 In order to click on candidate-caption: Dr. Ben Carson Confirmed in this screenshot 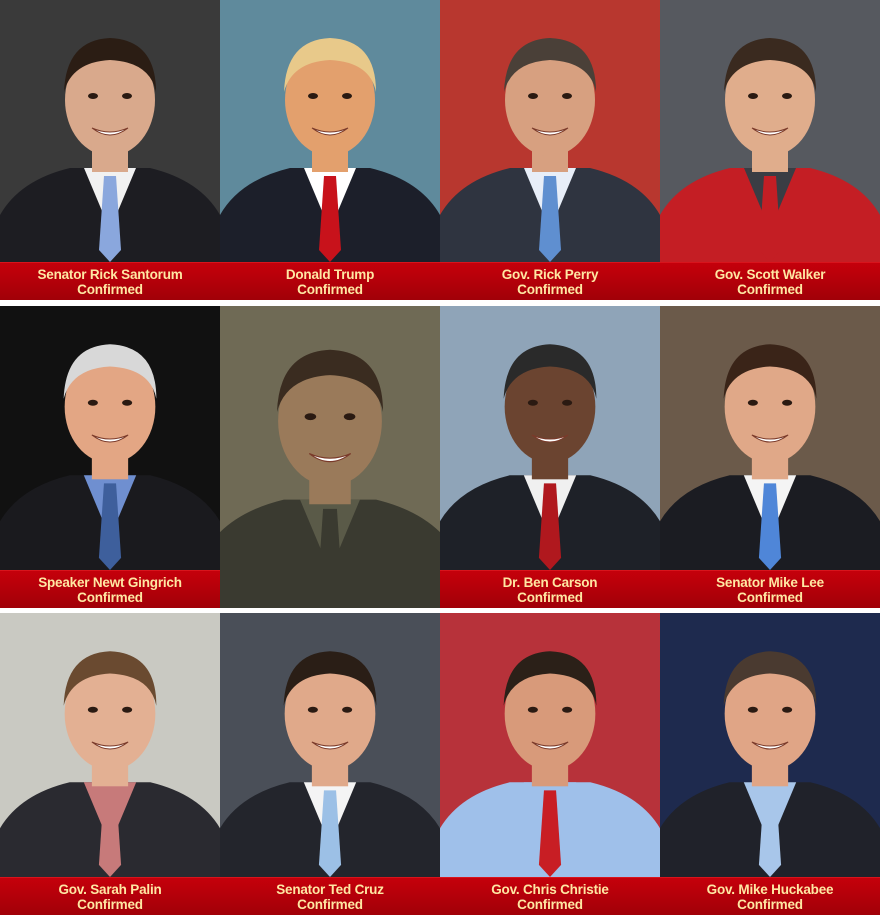, I will do `click(550, 589)`.